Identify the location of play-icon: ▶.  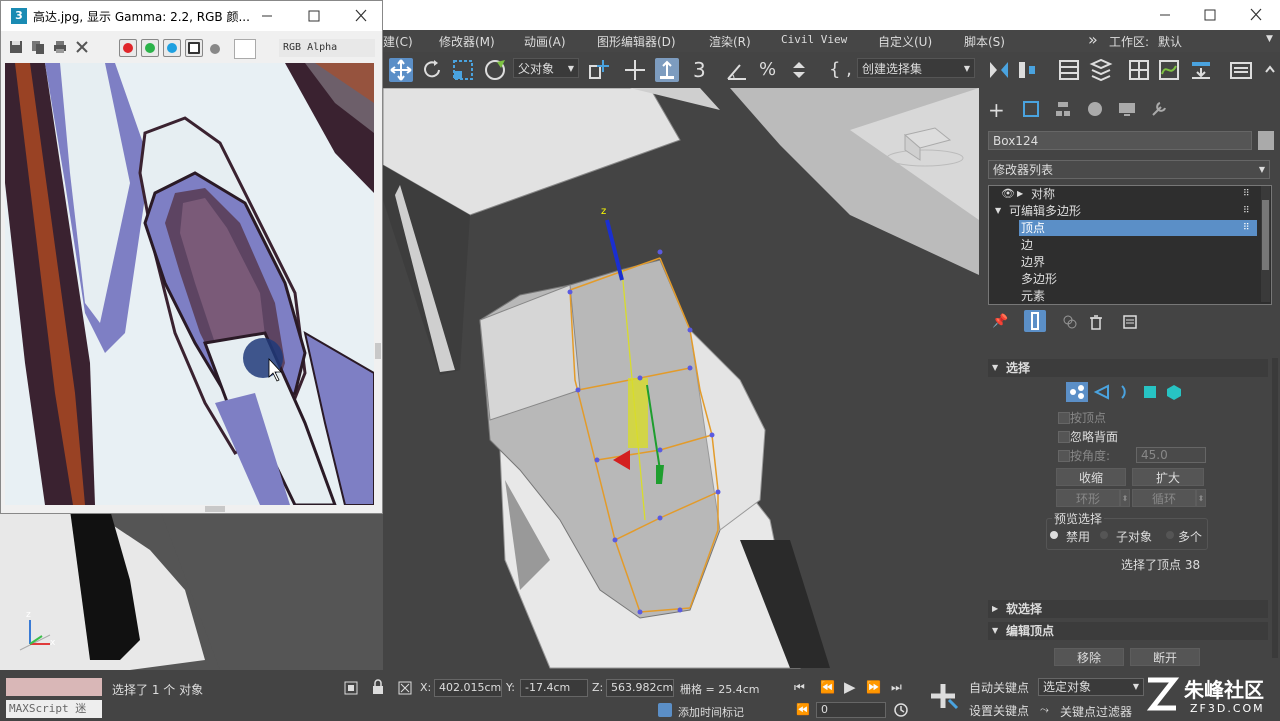
(850, 687).